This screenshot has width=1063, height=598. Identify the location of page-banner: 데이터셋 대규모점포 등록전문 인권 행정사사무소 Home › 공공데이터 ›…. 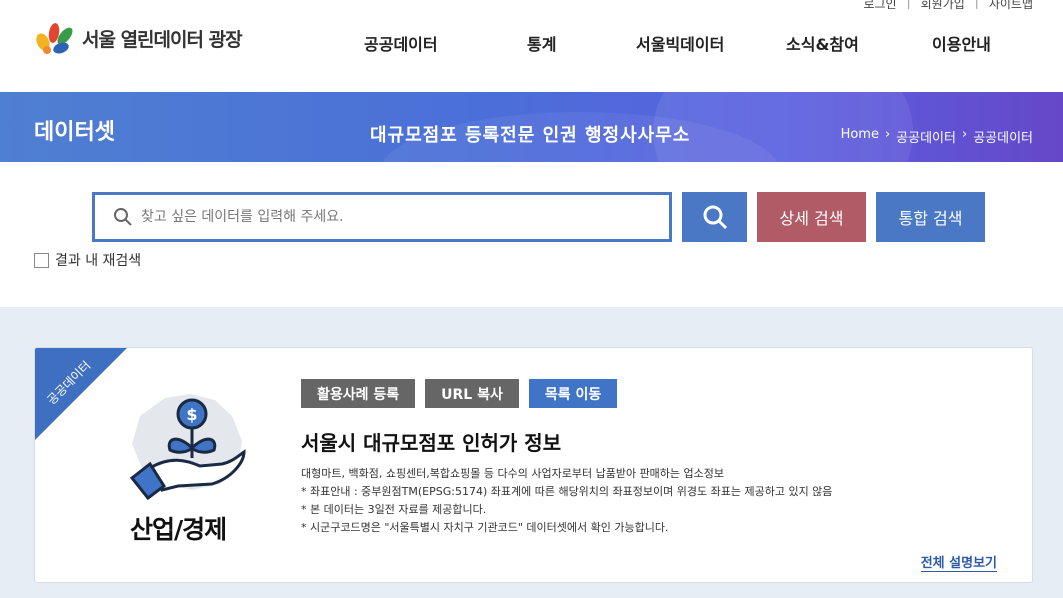
(531, 127).